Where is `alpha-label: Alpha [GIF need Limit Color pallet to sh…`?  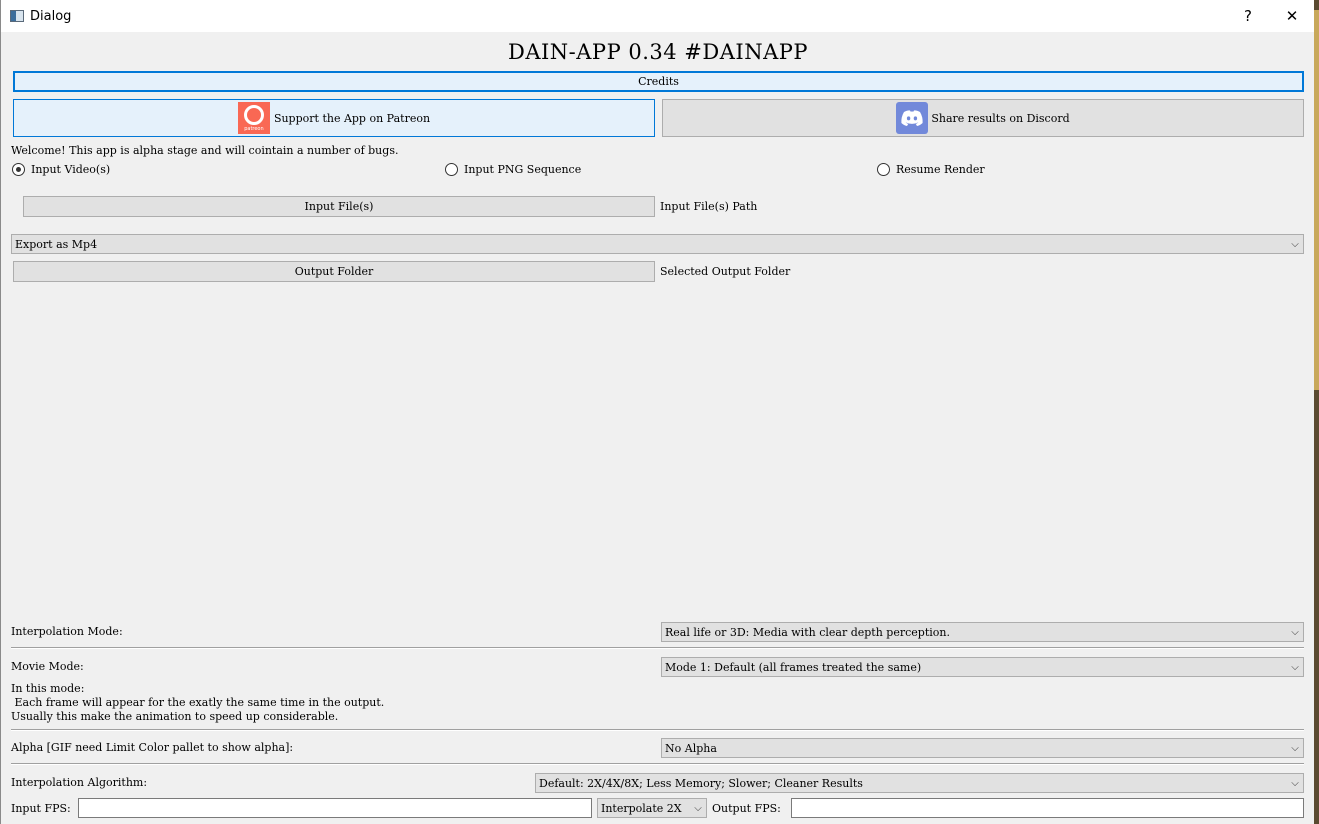 alpha-label: Alpha [GIF need Limit Color pallet to sh… is located at coordinates (152, 747).